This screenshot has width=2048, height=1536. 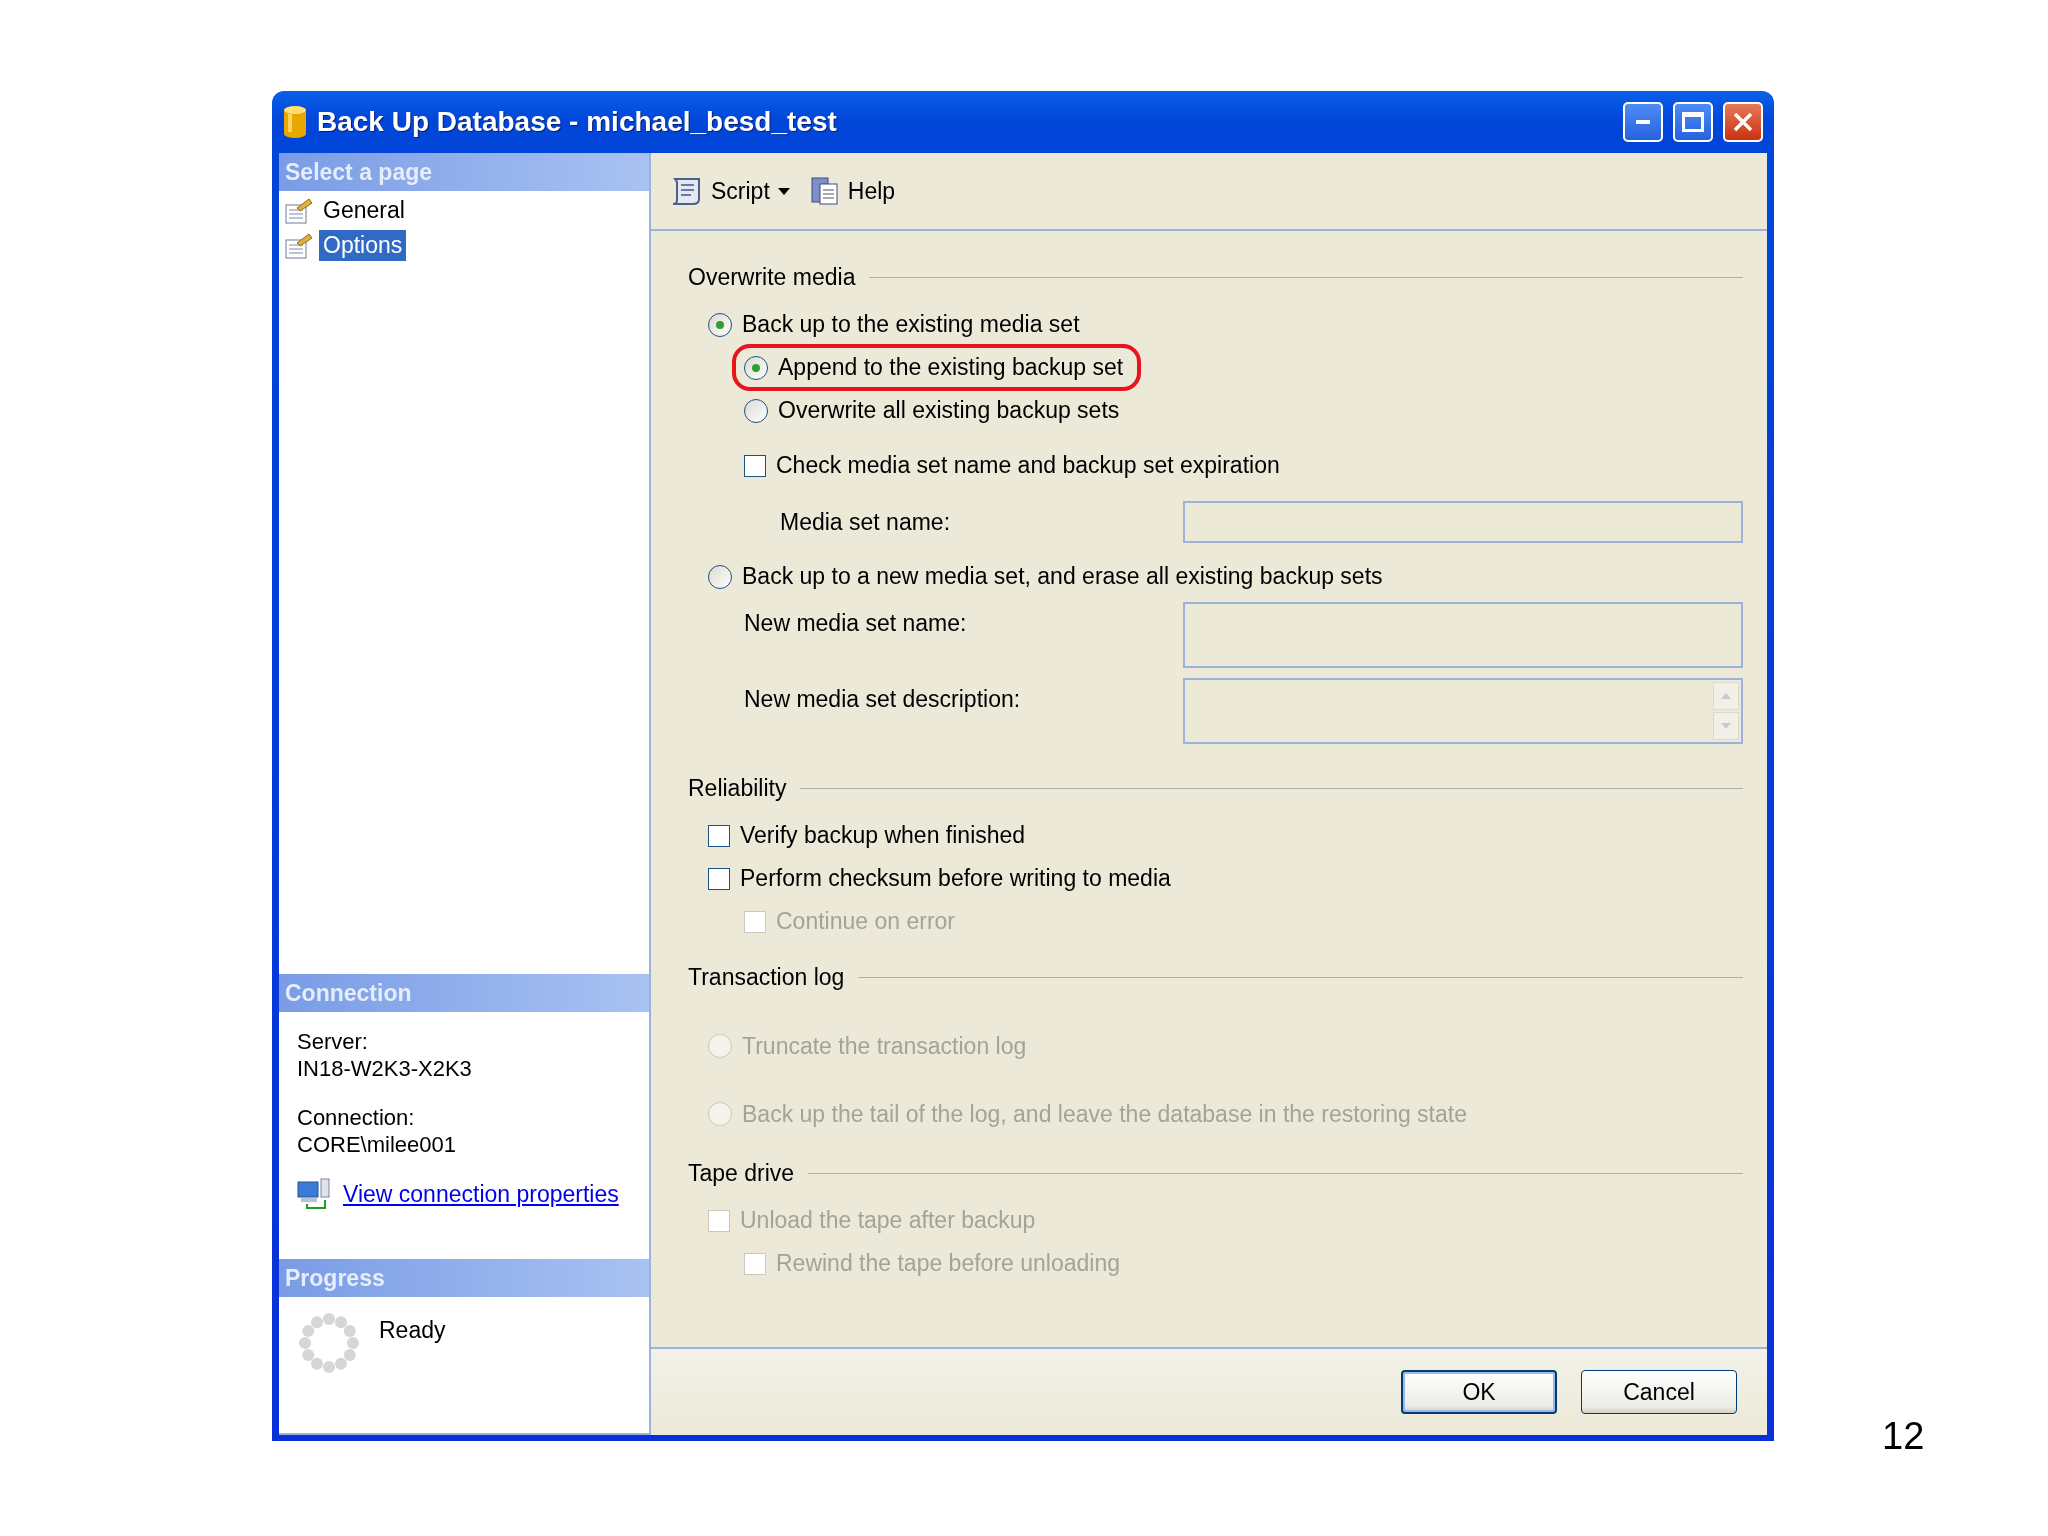 What do you see at coordinates (412, 1331) in the screenshot?
I see `progress-status: Ready` at bounding box center [412, 1331].